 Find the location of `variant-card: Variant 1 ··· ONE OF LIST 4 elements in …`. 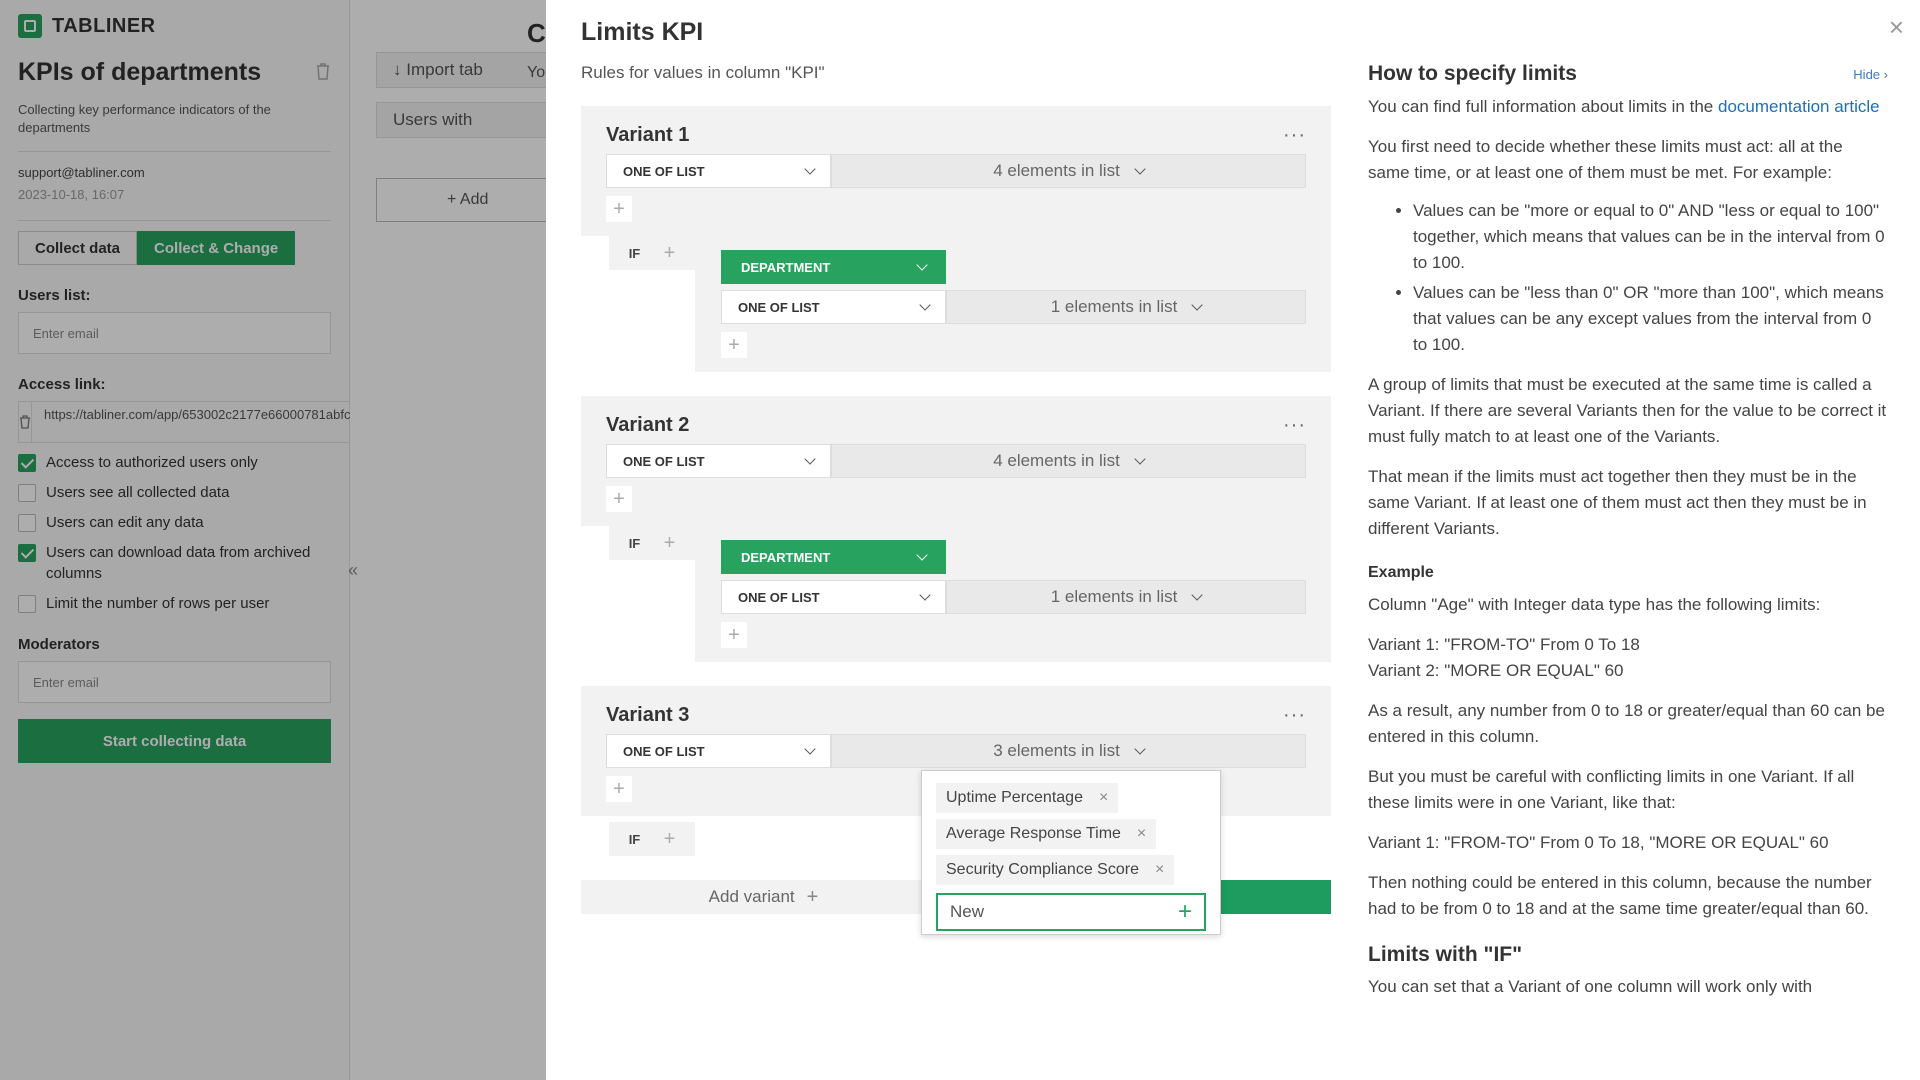

variant-card: Variant 1 ··· ONE OF LIST 4 elements in … is located at coordinates (956, 171).